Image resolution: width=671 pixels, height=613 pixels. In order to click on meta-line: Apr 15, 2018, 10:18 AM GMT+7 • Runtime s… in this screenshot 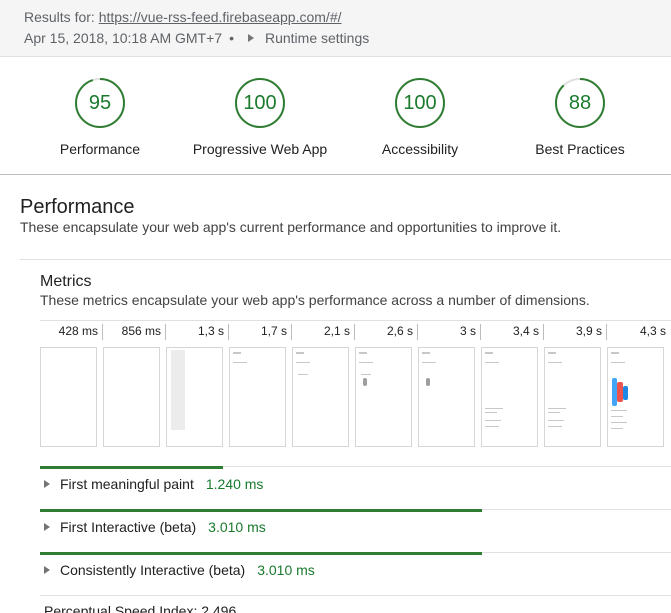, I will do `click(196, 38)`.